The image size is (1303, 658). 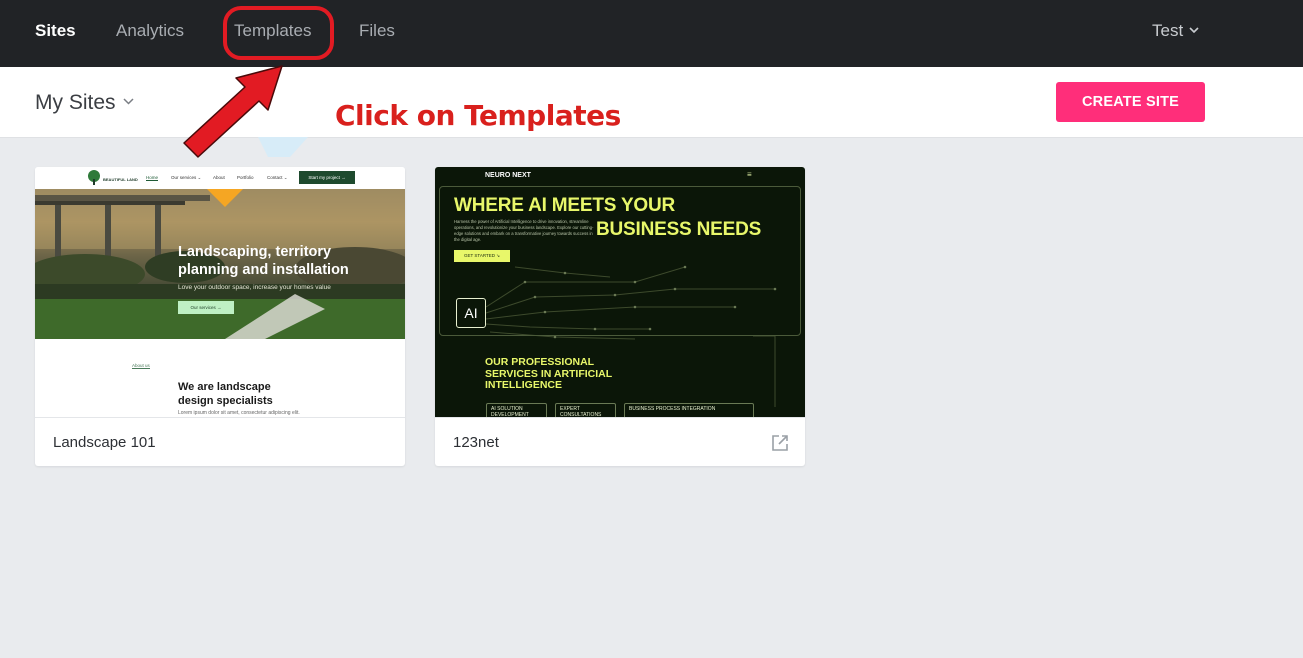 I want to click on nav-files: Files, so click(x=377, y=31).